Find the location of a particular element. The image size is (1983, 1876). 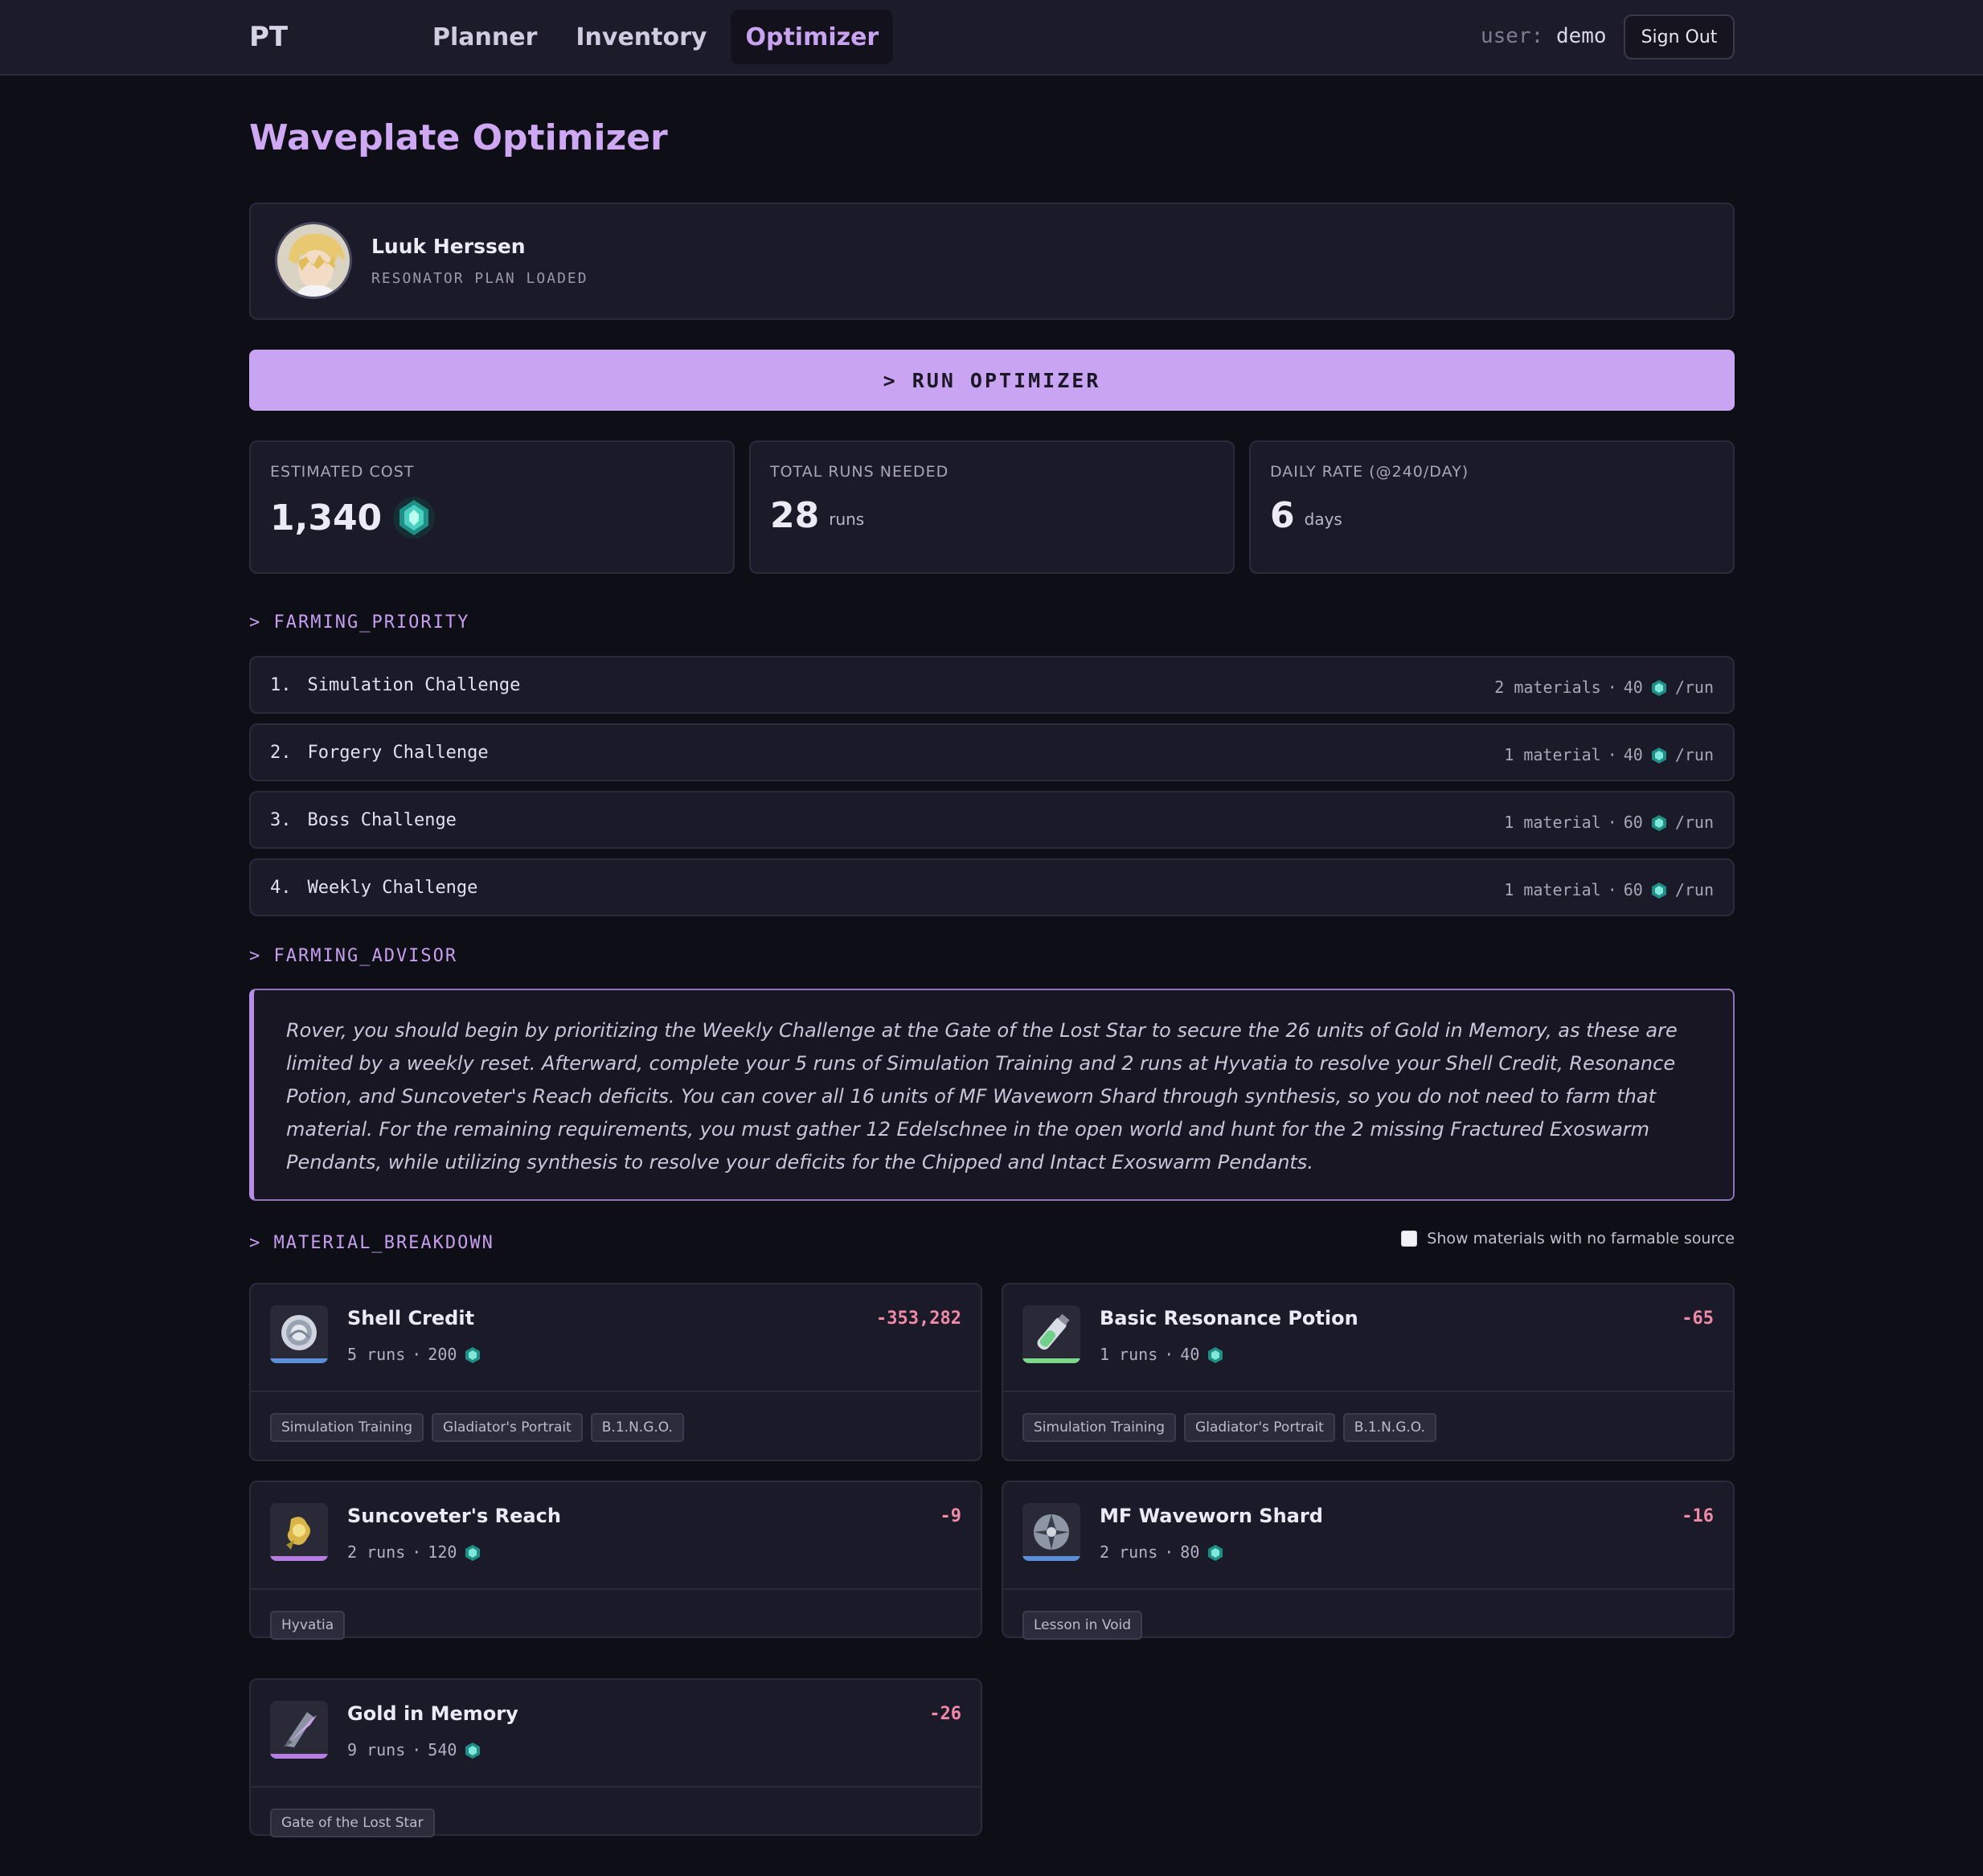

stat-value: 1,340 is located at coordinates (353, 517).